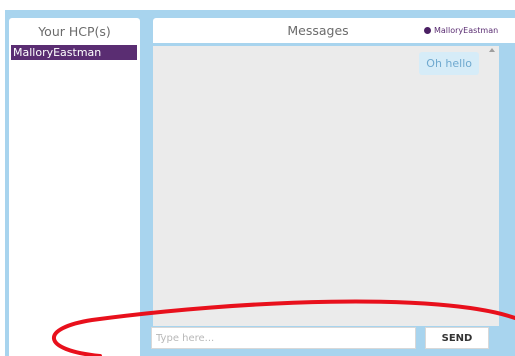 The width and height of the screenshot is (515, 356). Describe the element at coordinates (283, 338) in the screenshot. I see `message-input` at that location.